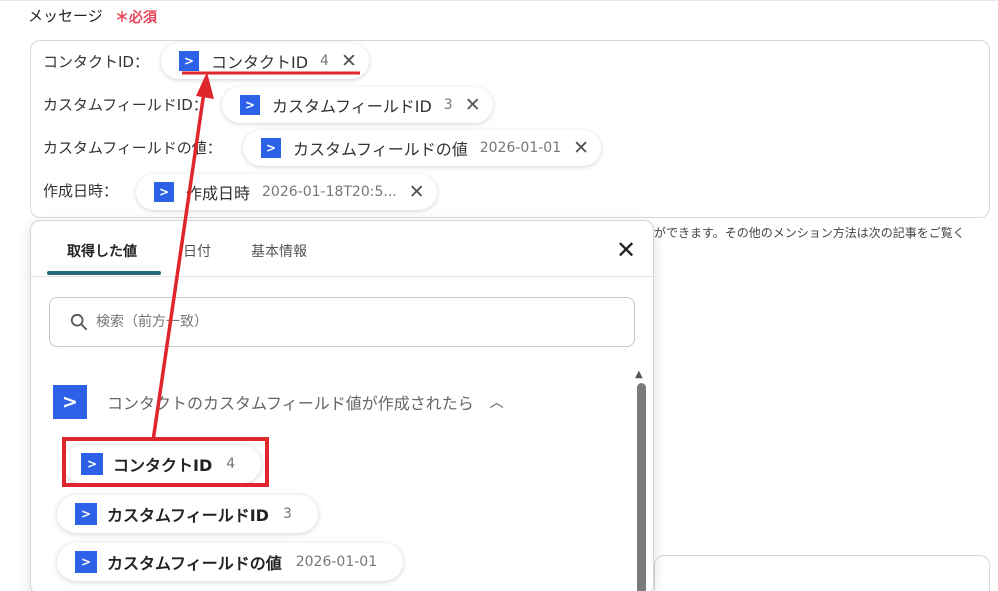 The height and width of the screenshot is (591, 998). What do you see at coordinates (448, 105) in the screenshot?
I see `chip-value: 3` at bounding box center [448, 105].